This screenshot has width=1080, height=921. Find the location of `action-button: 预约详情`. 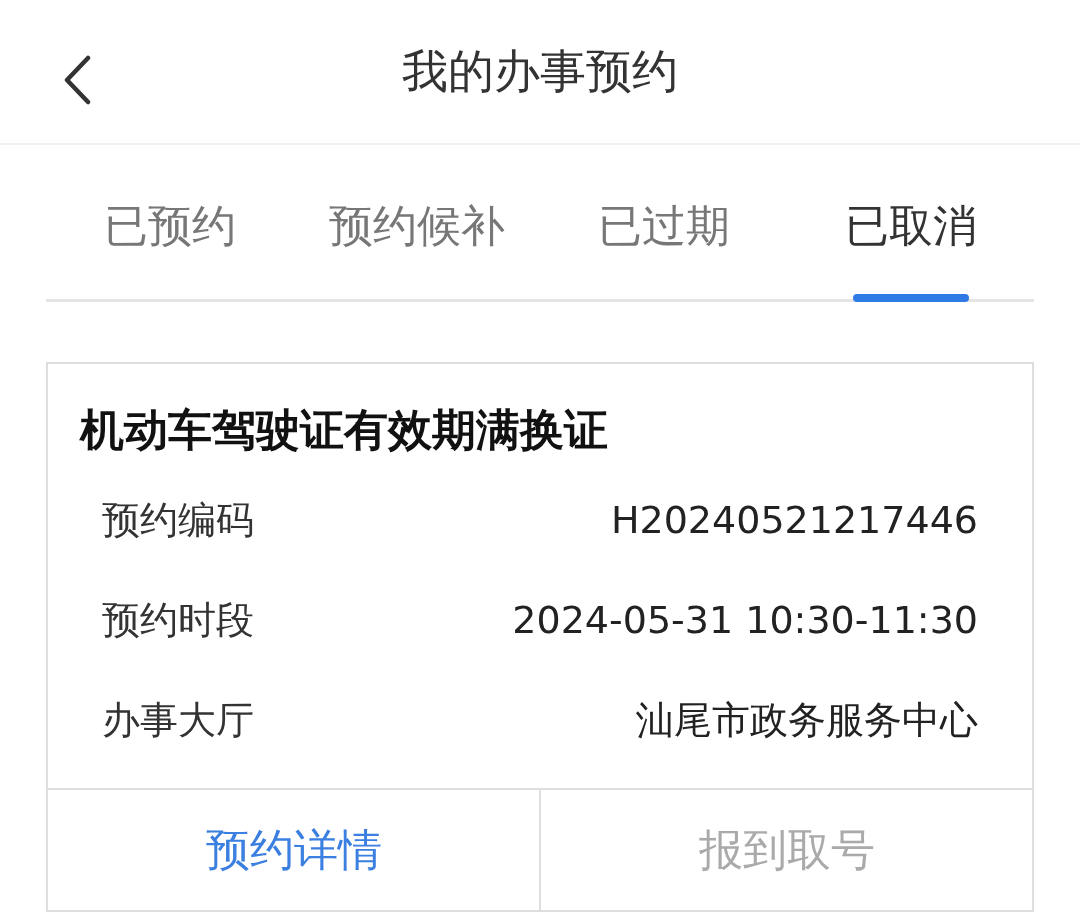

action-button: 预约详情 is located at coordinates (293, 850).